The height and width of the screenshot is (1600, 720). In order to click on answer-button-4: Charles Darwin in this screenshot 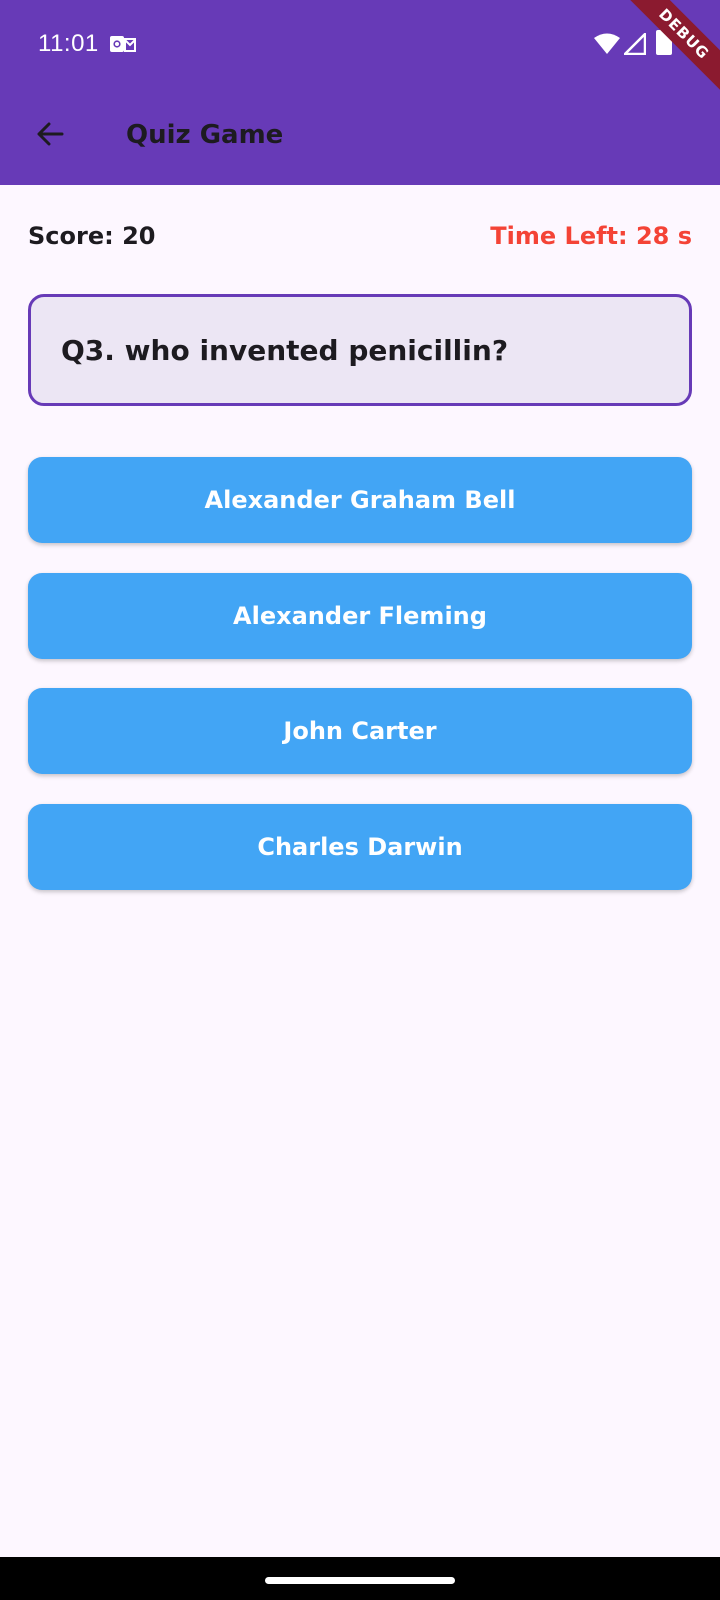, I will do `click(360, 847)`.